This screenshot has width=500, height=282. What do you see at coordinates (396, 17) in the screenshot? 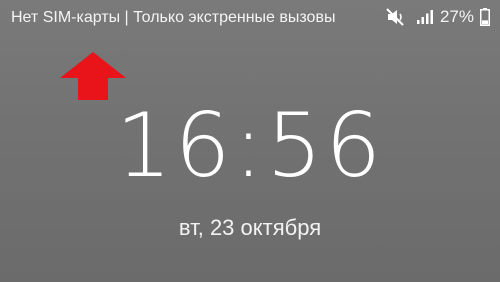
I see `mute-icon` at bounding box center [396, 17].